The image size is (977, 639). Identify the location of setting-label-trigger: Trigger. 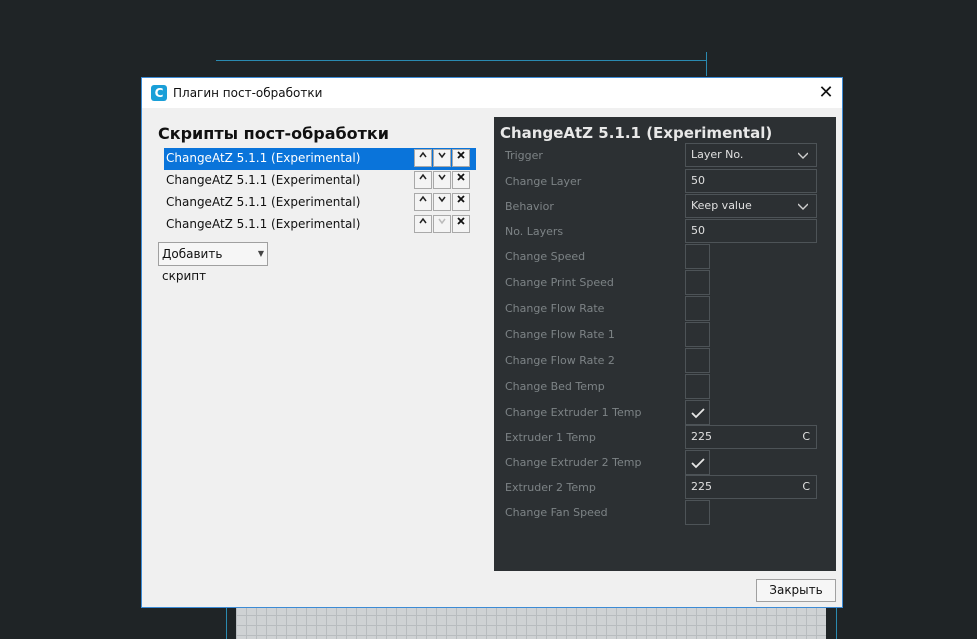
(524, 155).